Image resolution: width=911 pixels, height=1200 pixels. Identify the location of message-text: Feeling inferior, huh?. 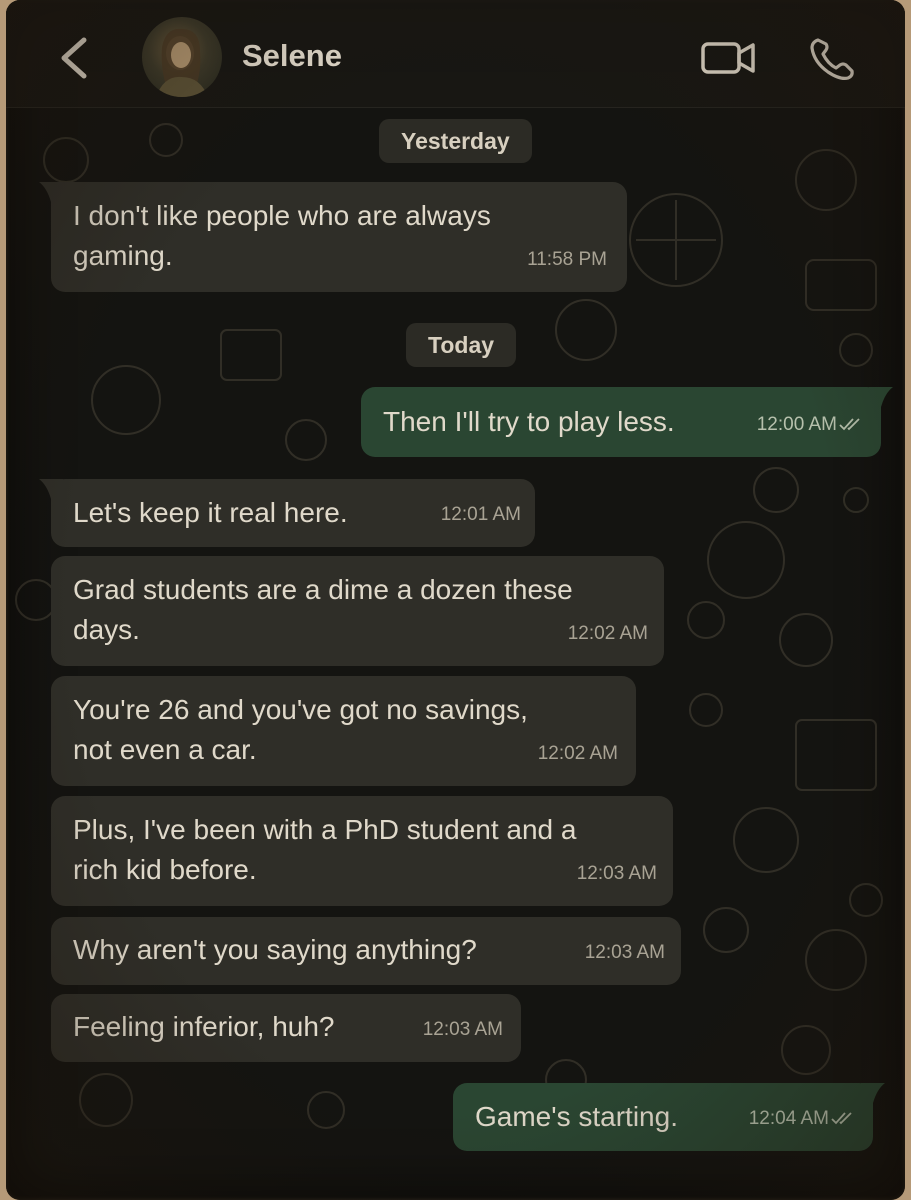
(204, 1026).